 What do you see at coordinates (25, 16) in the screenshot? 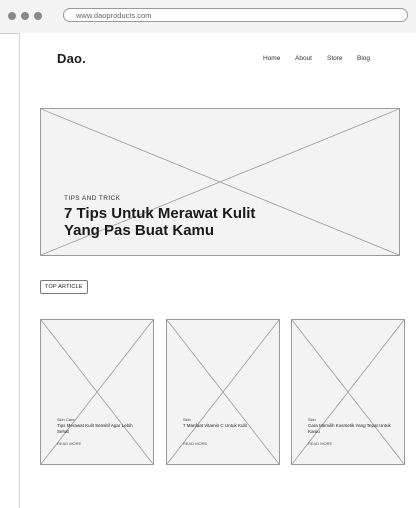
I see `window-minimize-dot-icon` at bounding box center [25, 16].